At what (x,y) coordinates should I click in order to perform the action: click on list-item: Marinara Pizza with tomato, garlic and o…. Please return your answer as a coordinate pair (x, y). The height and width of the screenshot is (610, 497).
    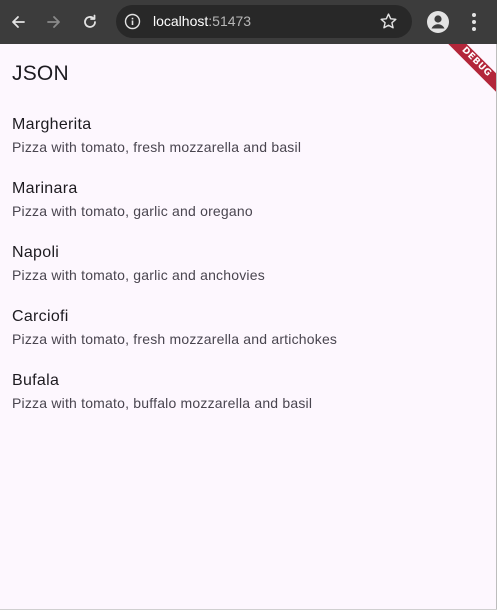
    Looking at the image, I should click on (247, 212).